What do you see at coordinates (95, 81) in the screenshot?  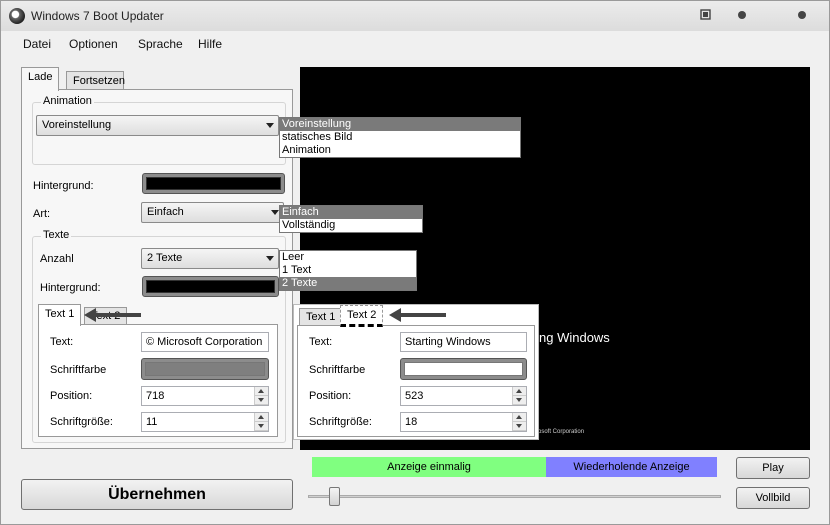 I see `tab-fortsetzen: Fortsetzen` at bounding box center [95, 81].